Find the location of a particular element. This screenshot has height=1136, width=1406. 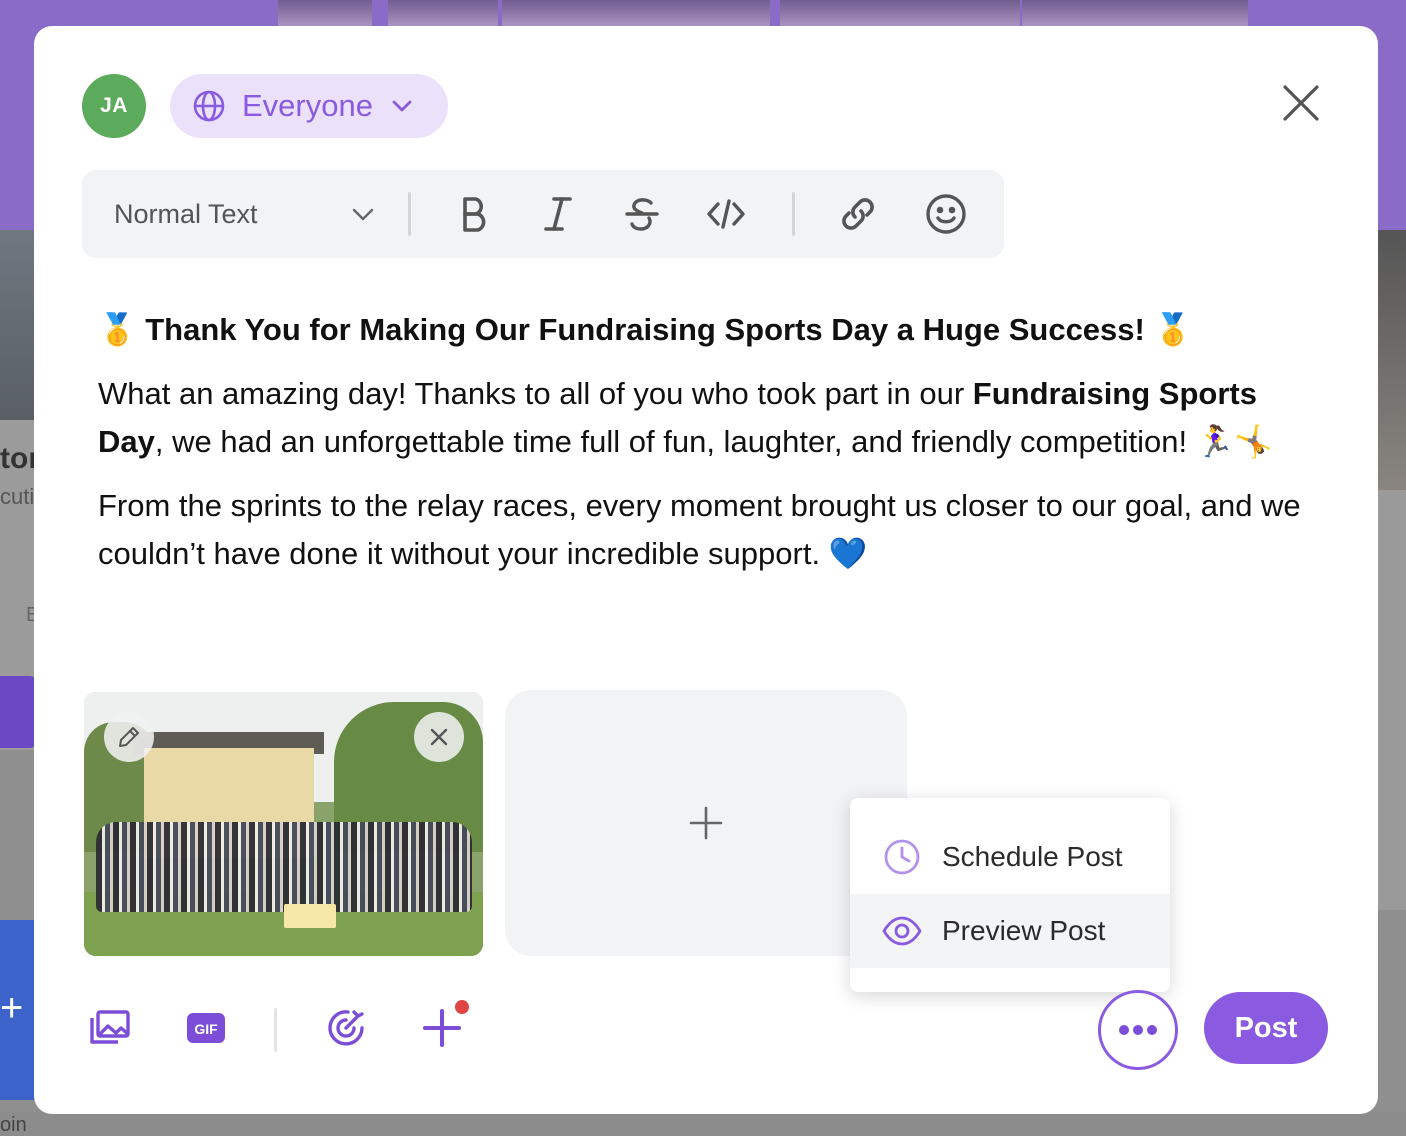

eye-icon is located at coordinates (902, 931).